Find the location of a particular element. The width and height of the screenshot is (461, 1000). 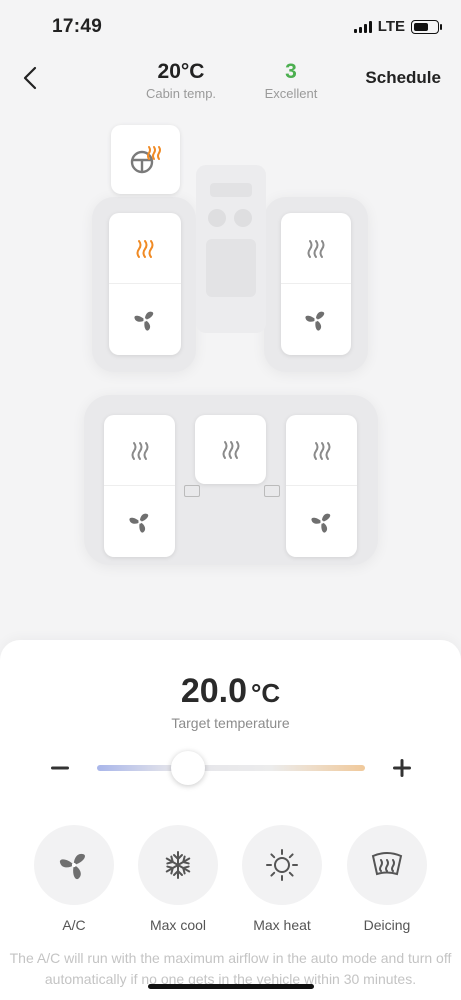

passenger-seat-controls is located at coordinates (316, 284).